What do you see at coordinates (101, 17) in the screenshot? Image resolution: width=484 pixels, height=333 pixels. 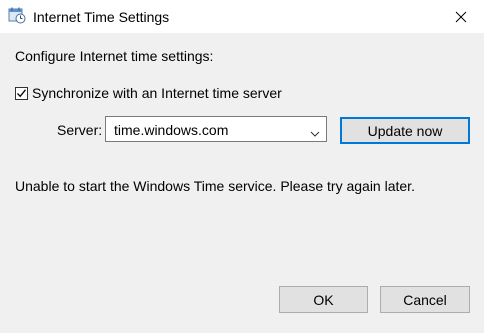 I see `window-title: Internet Time Settings` at bounding box center [101, 17].